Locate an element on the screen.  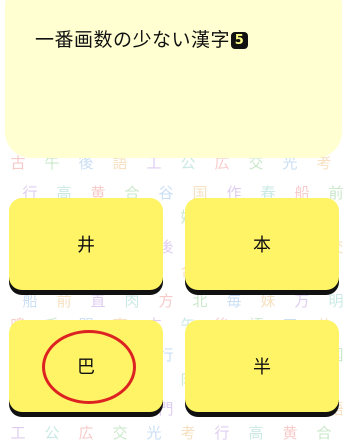
background-kanji: 前 is located at coordinates (64, 301).